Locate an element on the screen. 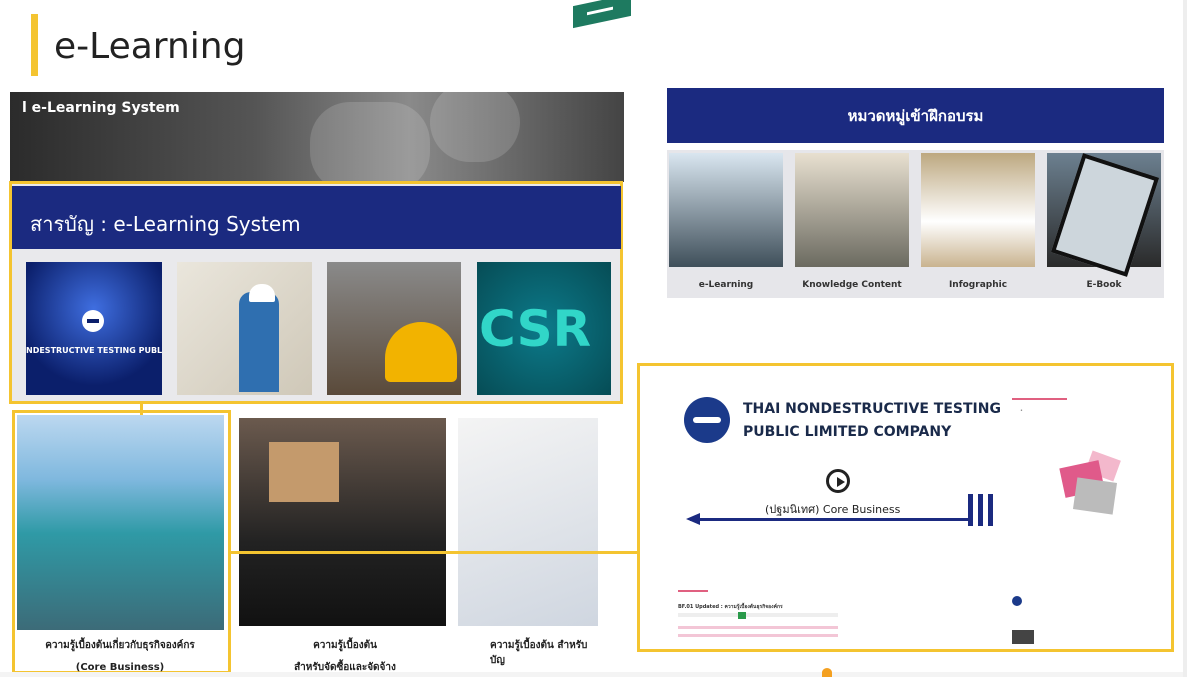 The height and width of the screenshot is (677, 1187). csr-text: CSR is located at coordinates (535, 329).